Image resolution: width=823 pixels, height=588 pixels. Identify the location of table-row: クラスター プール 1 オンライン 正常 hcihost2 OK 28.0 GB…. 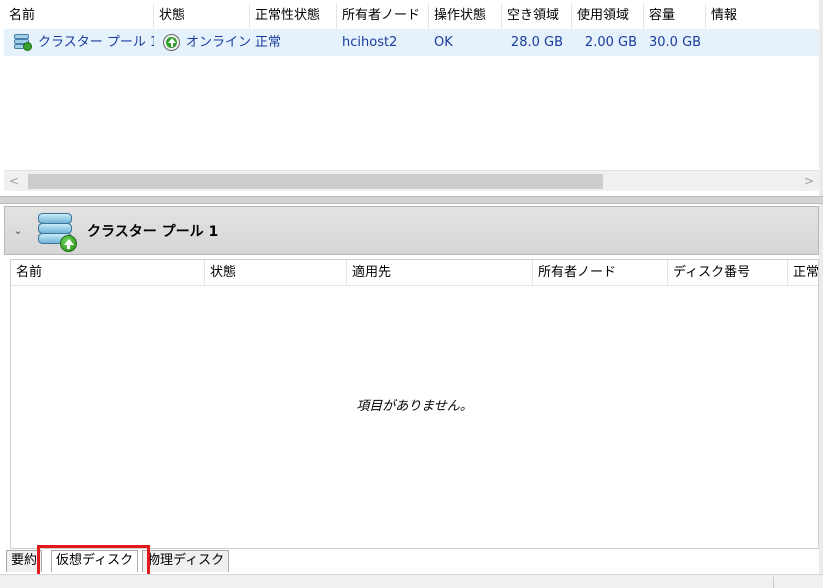
(411, 42).